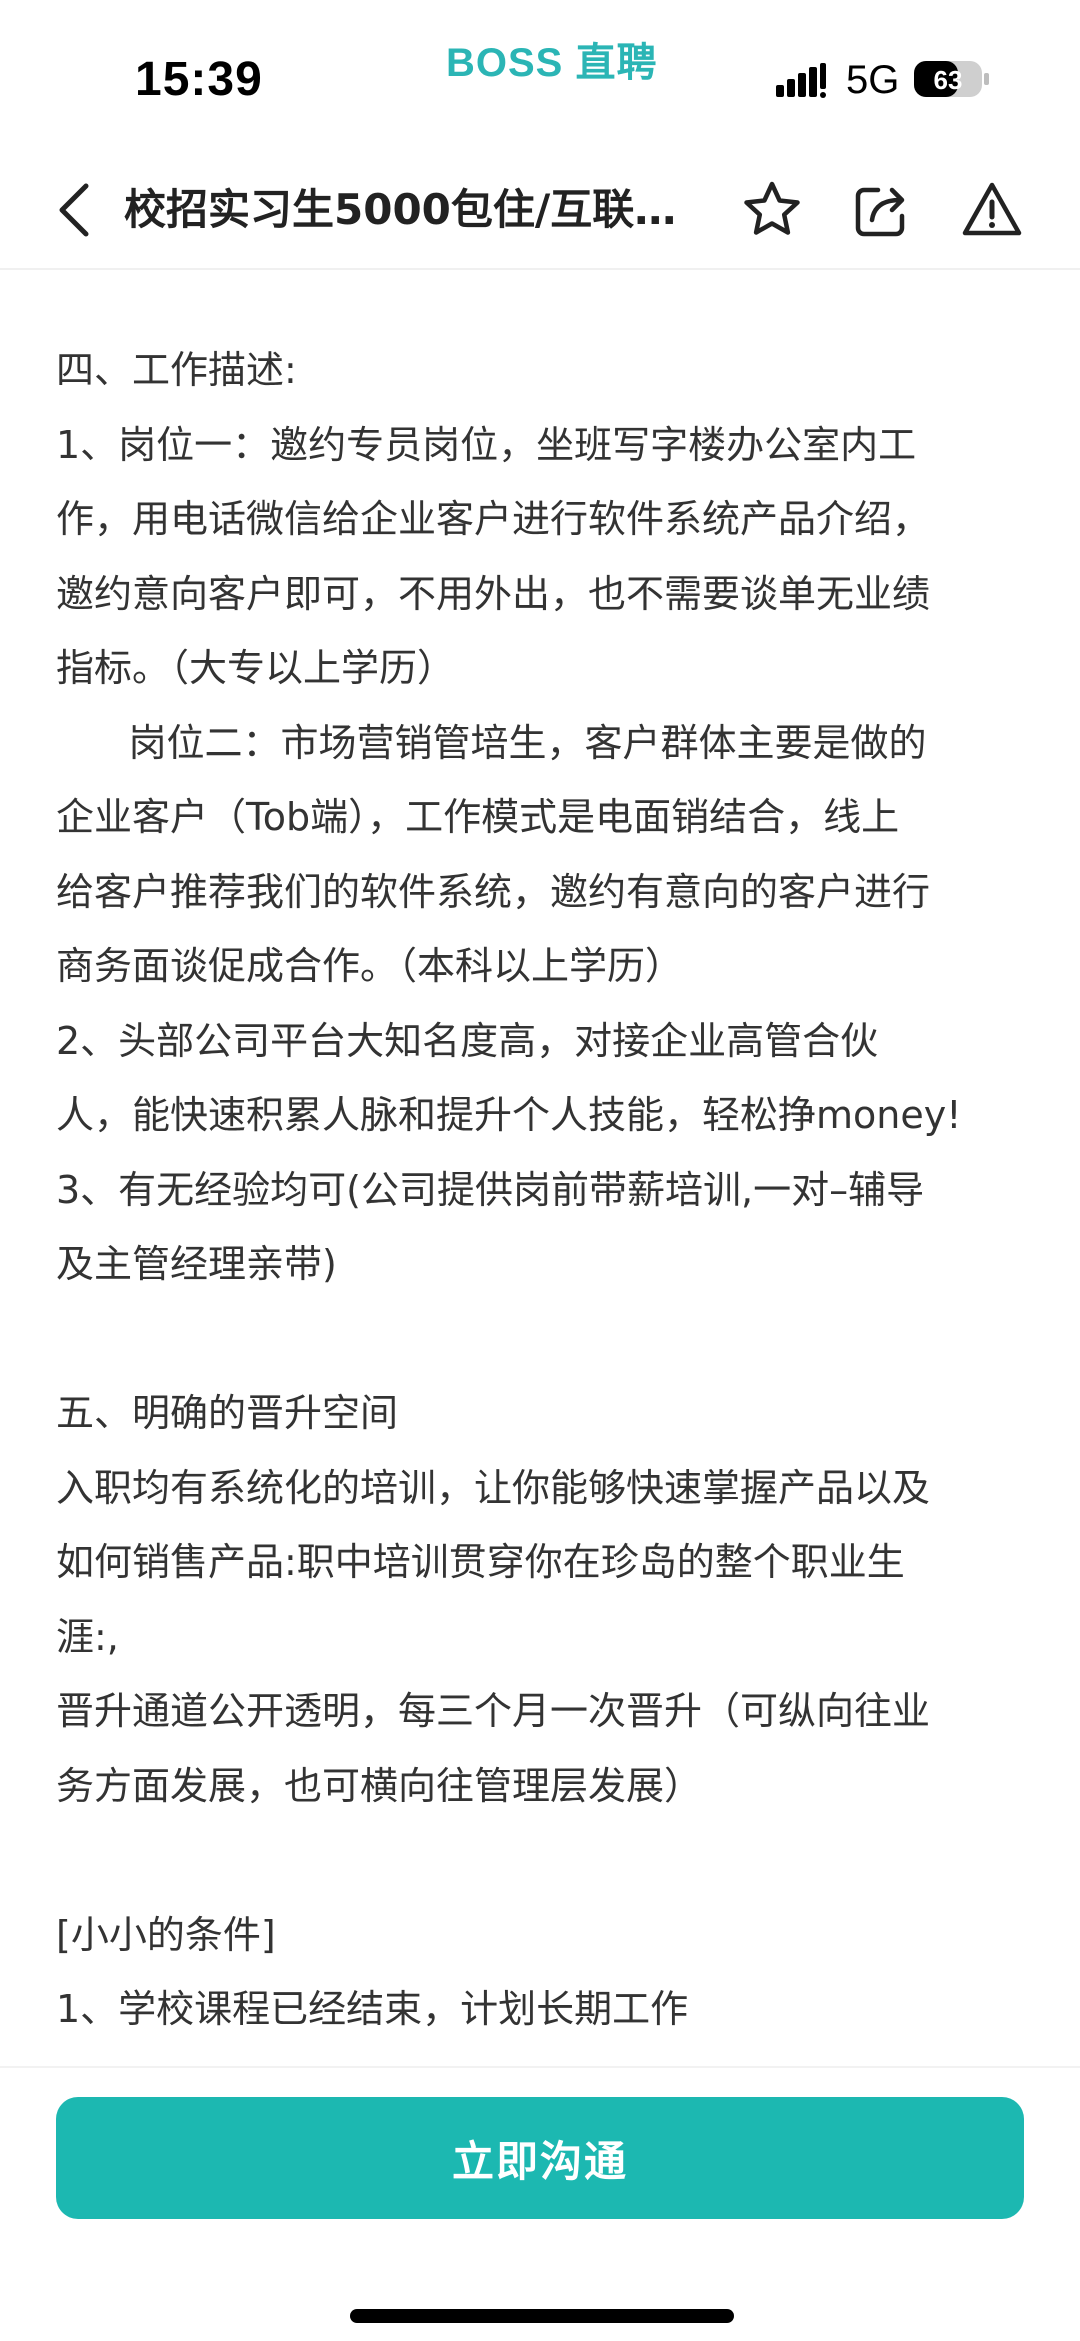 The width and height of the screenshot is (1080, 2341). Describe the element at coordinates (74, 210) in the screenshot. I see `back-arrow-icon` at that location.